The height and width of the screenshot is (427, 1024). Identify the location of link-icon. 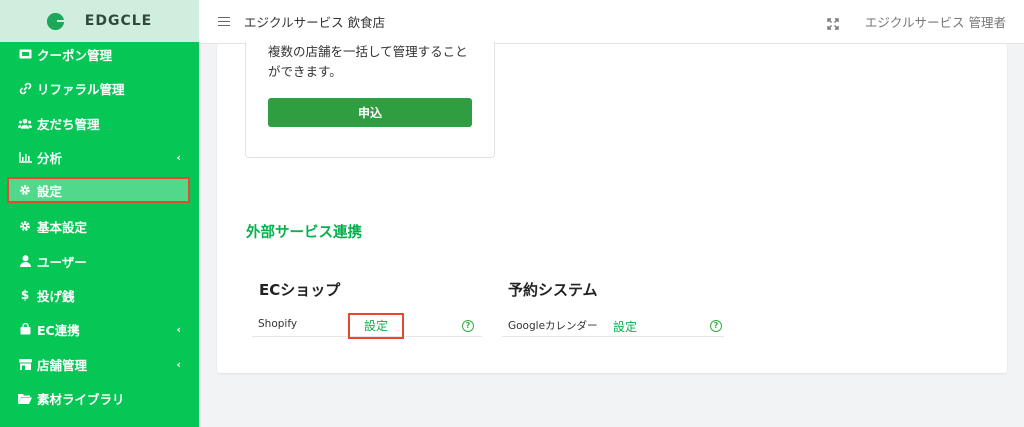
(25, 88).